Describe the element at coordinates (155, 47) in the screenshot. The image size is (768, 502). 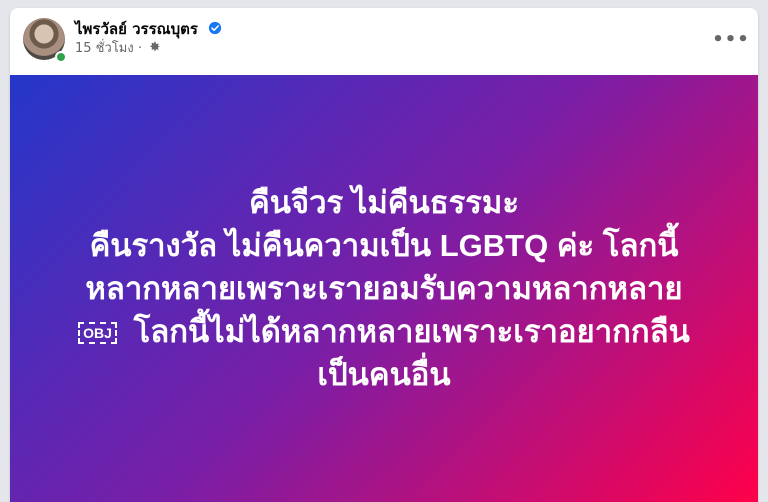
I see `gear-icon` at that location.